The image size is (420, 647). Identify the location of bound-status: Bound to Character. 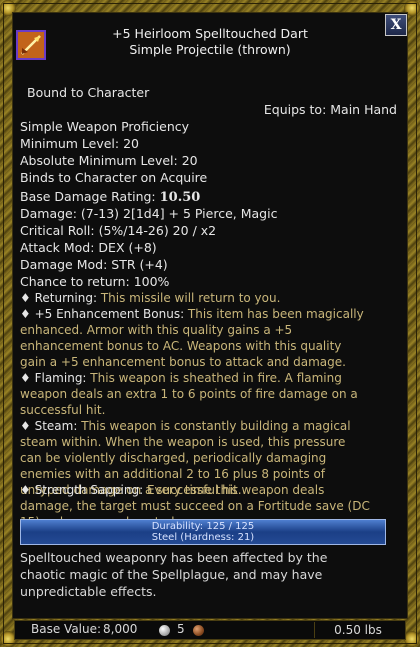
(88, 92).